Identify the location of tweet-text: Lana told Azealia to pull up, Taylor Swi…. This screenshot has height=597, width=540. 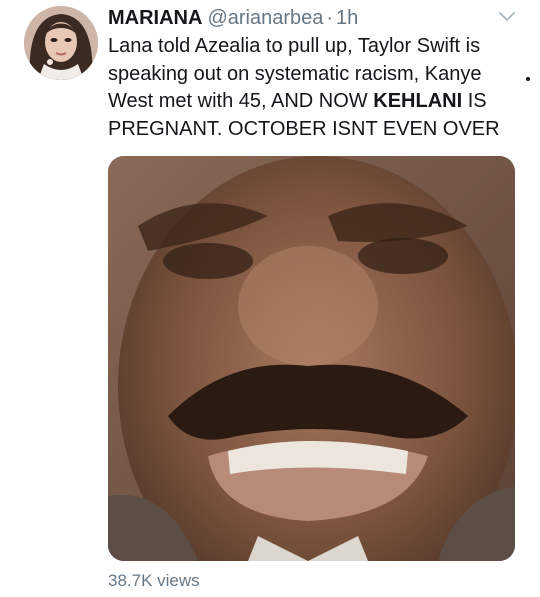
(318, 88).